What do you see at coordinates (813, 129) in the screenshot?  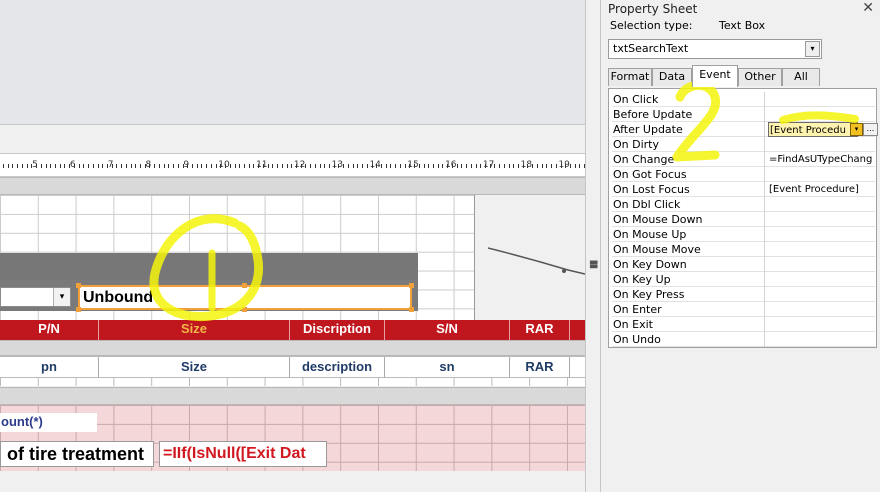 I see `property-value: [Event Procedu` at bounding box center [813, 129].